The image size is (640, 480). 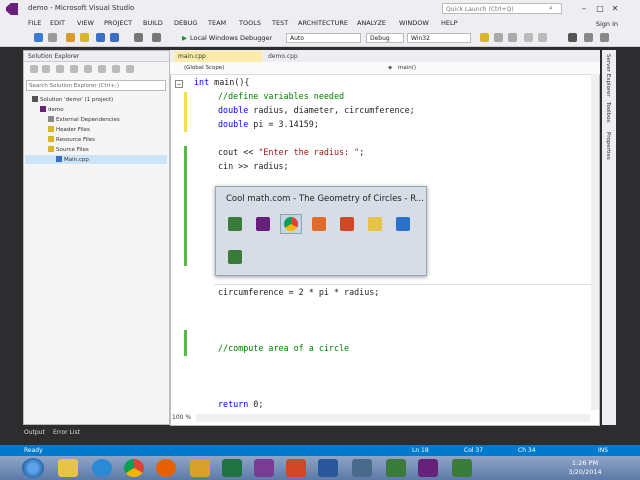 What do you see at coordinates (118, 23) in the screenshot?
I see `menu-project: PROJECT` at bounding box center [118, 23].